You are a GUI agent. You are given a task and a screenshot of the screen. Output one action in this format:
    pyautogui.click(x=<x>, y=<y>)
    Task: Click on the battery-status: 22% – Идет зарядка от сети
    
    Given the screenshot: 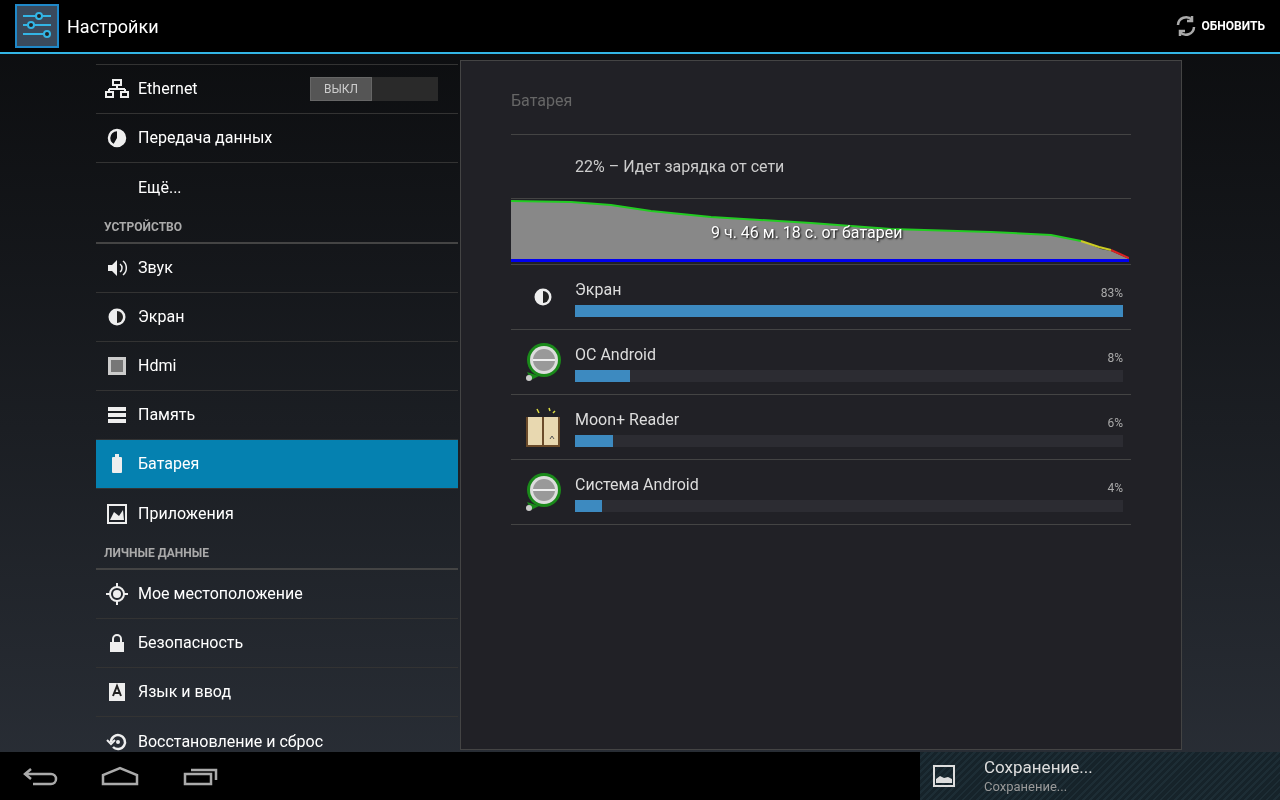 What is the action you would take?
    pyautogui.click(x=821, y=167)
    